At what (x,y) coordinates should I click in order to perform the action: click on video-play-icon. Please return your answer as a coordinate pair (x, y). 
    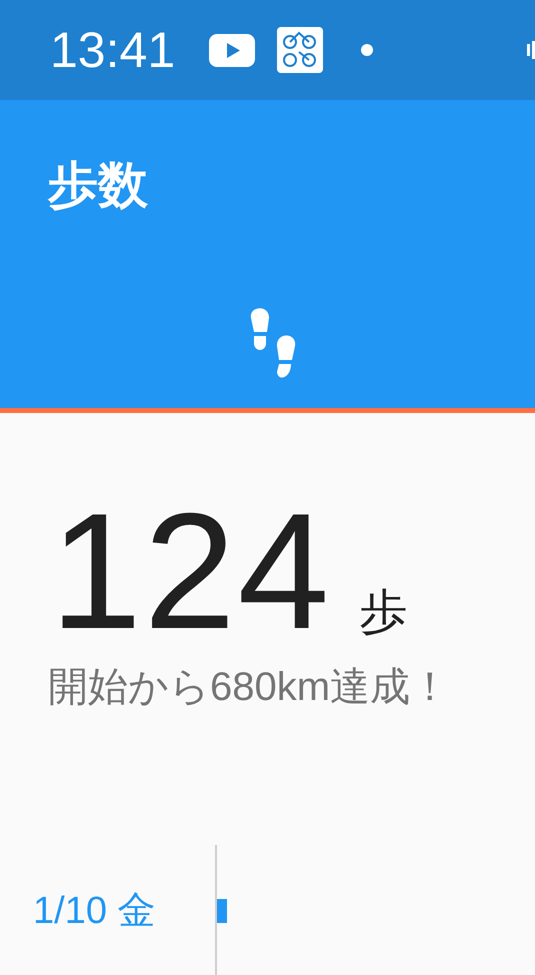
    Looking at the image, I should click on (232, 50).